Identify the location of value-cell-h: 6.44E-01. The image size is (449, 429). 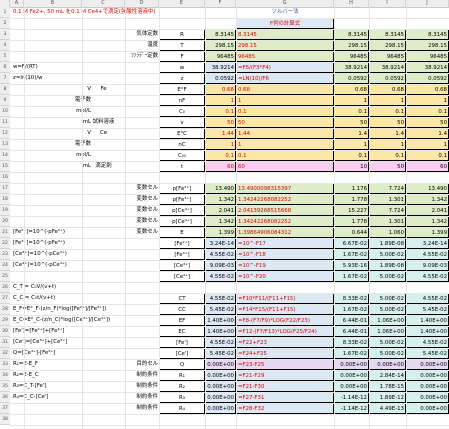
(351, 320).